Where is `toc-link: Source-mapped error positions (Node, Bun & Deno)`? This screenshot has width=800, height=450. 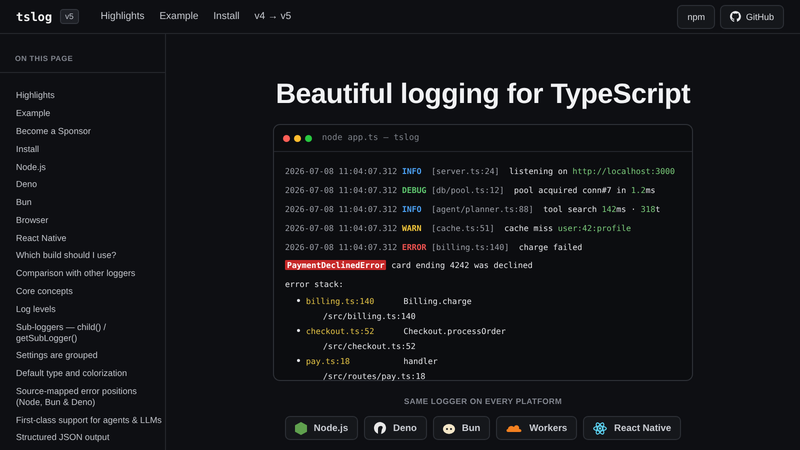 toc-link: Source-mapped error positions (Node, Bun & Deno) is located at coordinates (89, 397).